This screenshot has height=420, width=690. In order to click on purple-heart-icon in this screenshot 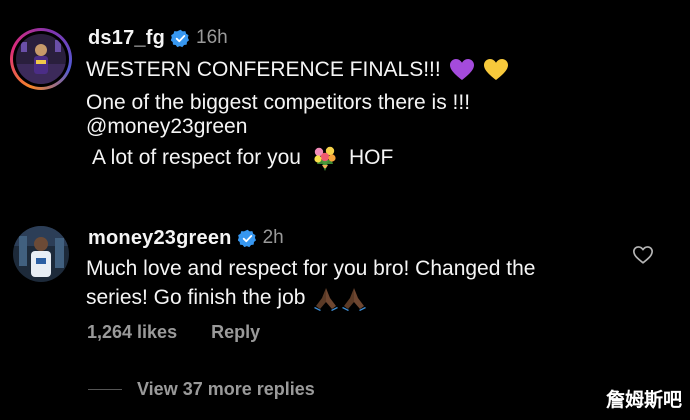, I will do `click(461, 69)`.